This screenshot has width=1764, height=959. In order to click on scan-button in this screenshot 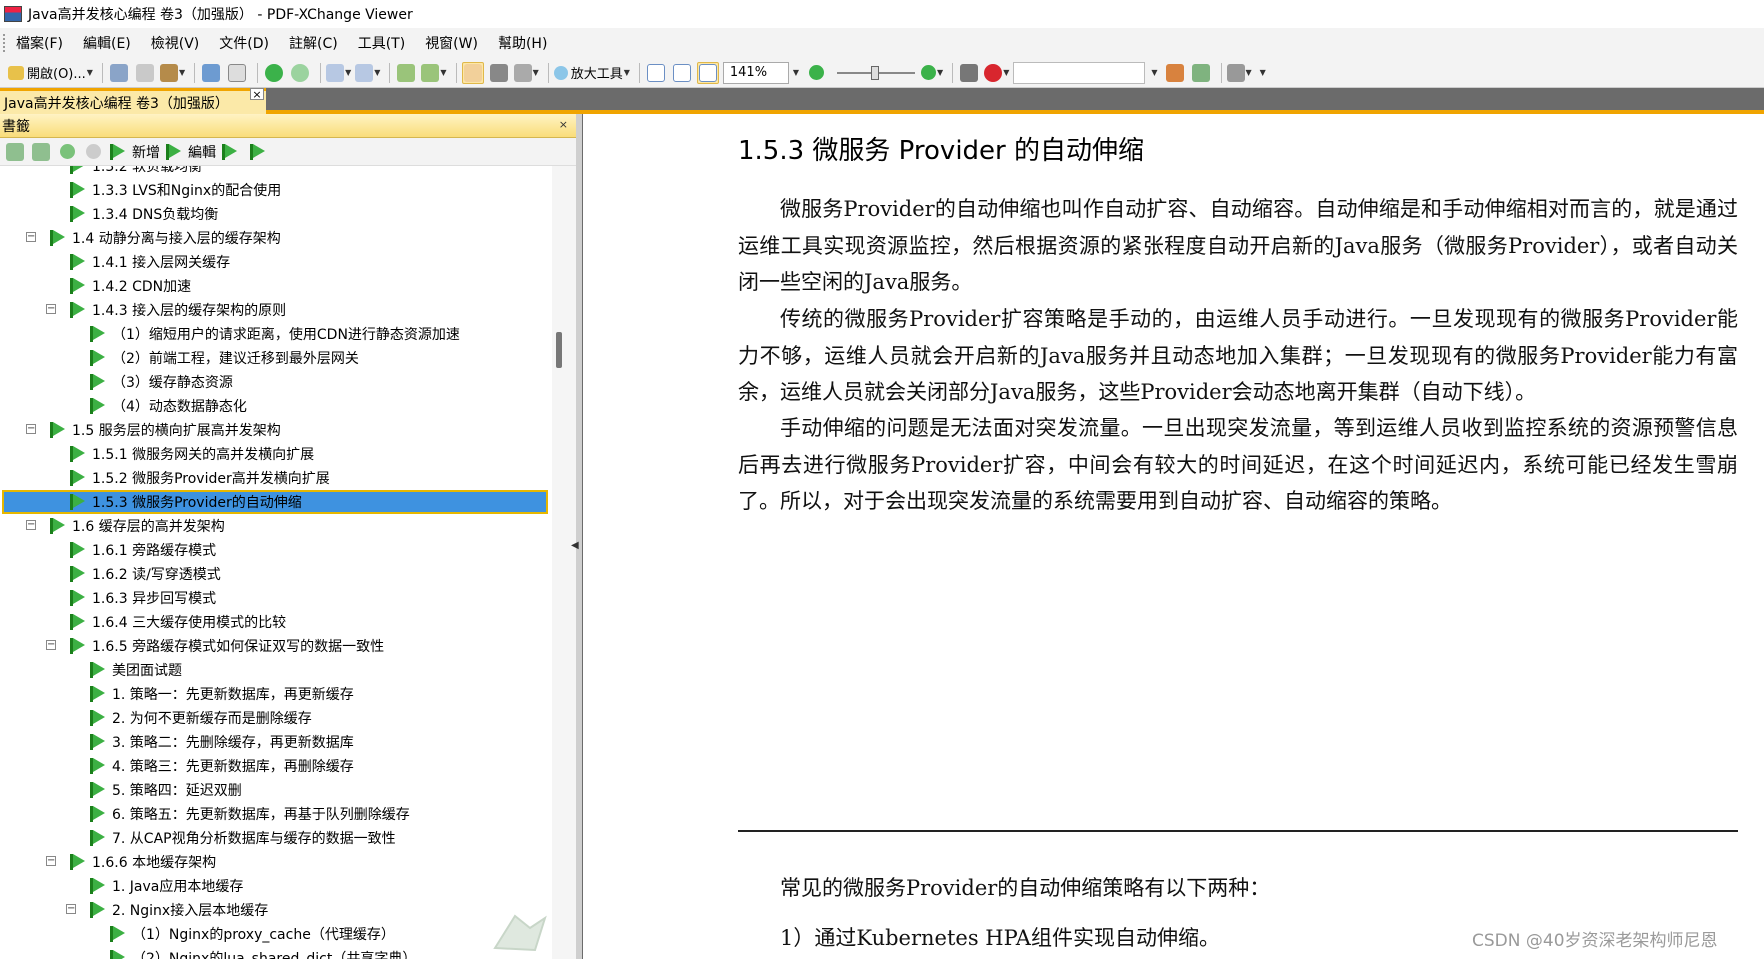, I will do `click(211, 73)`.